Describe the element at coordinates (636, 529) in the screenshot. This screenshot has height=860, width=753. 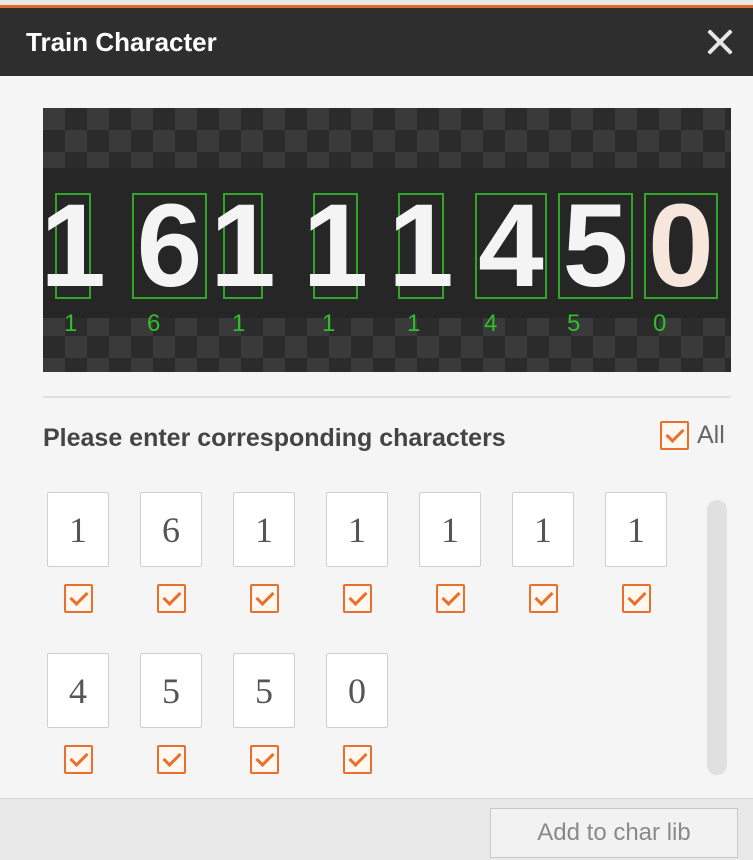
I see `char-input-7: 1` at that location.